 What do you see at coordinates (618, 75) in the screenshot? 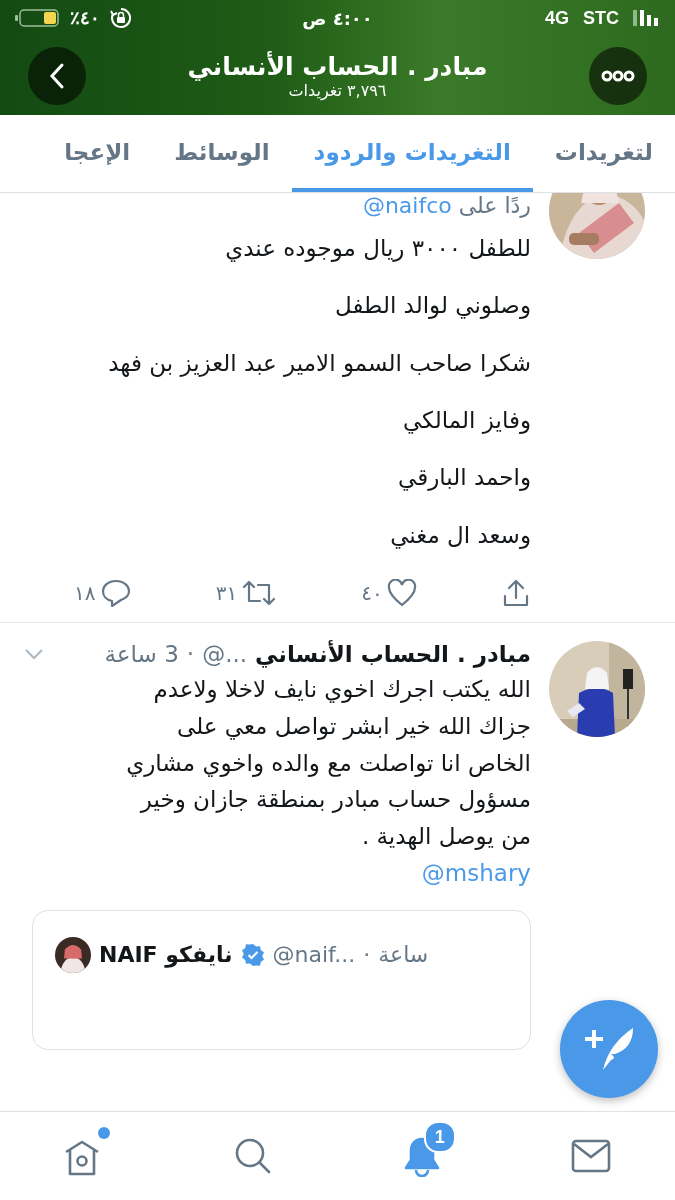
I see `more-icon` at bounding box center [618, 75].